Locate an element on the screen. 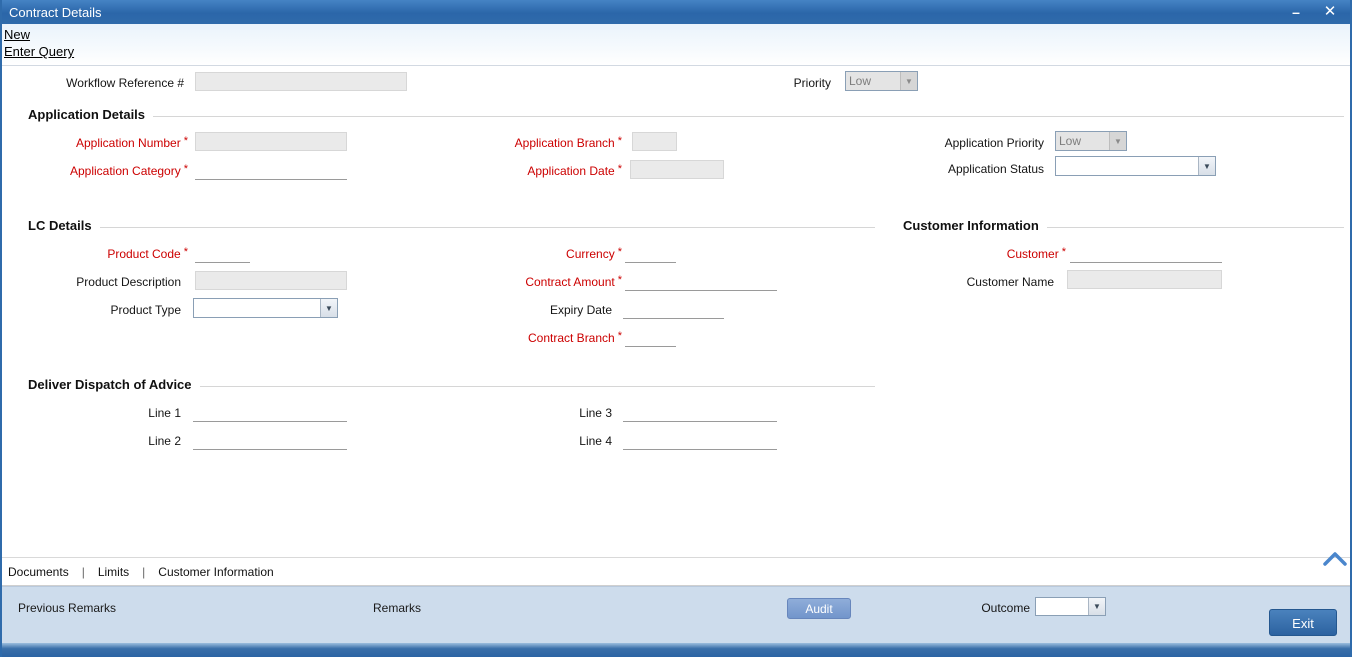 The image size is (1352, 657). product-type-label: Product Type is located at coordinates (146, 310).